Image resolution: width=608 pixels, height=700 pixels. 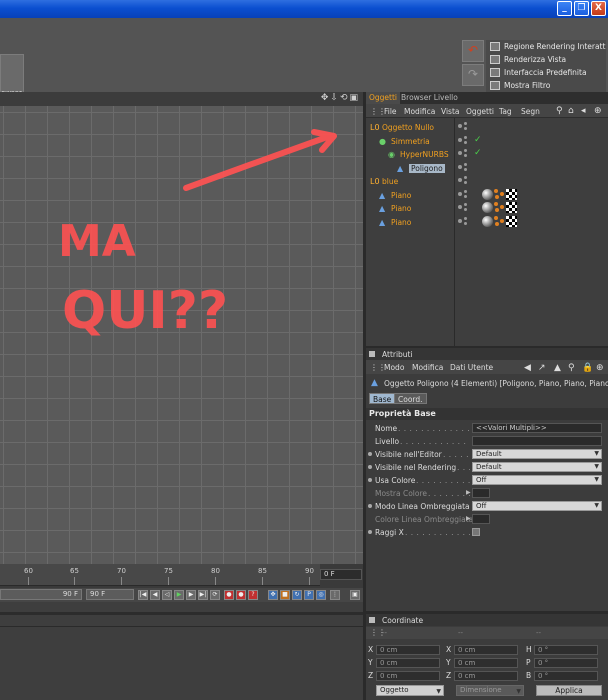 I want to click on render-menu-item: Interfaccia Predefinita, so click(x=546, y=72).